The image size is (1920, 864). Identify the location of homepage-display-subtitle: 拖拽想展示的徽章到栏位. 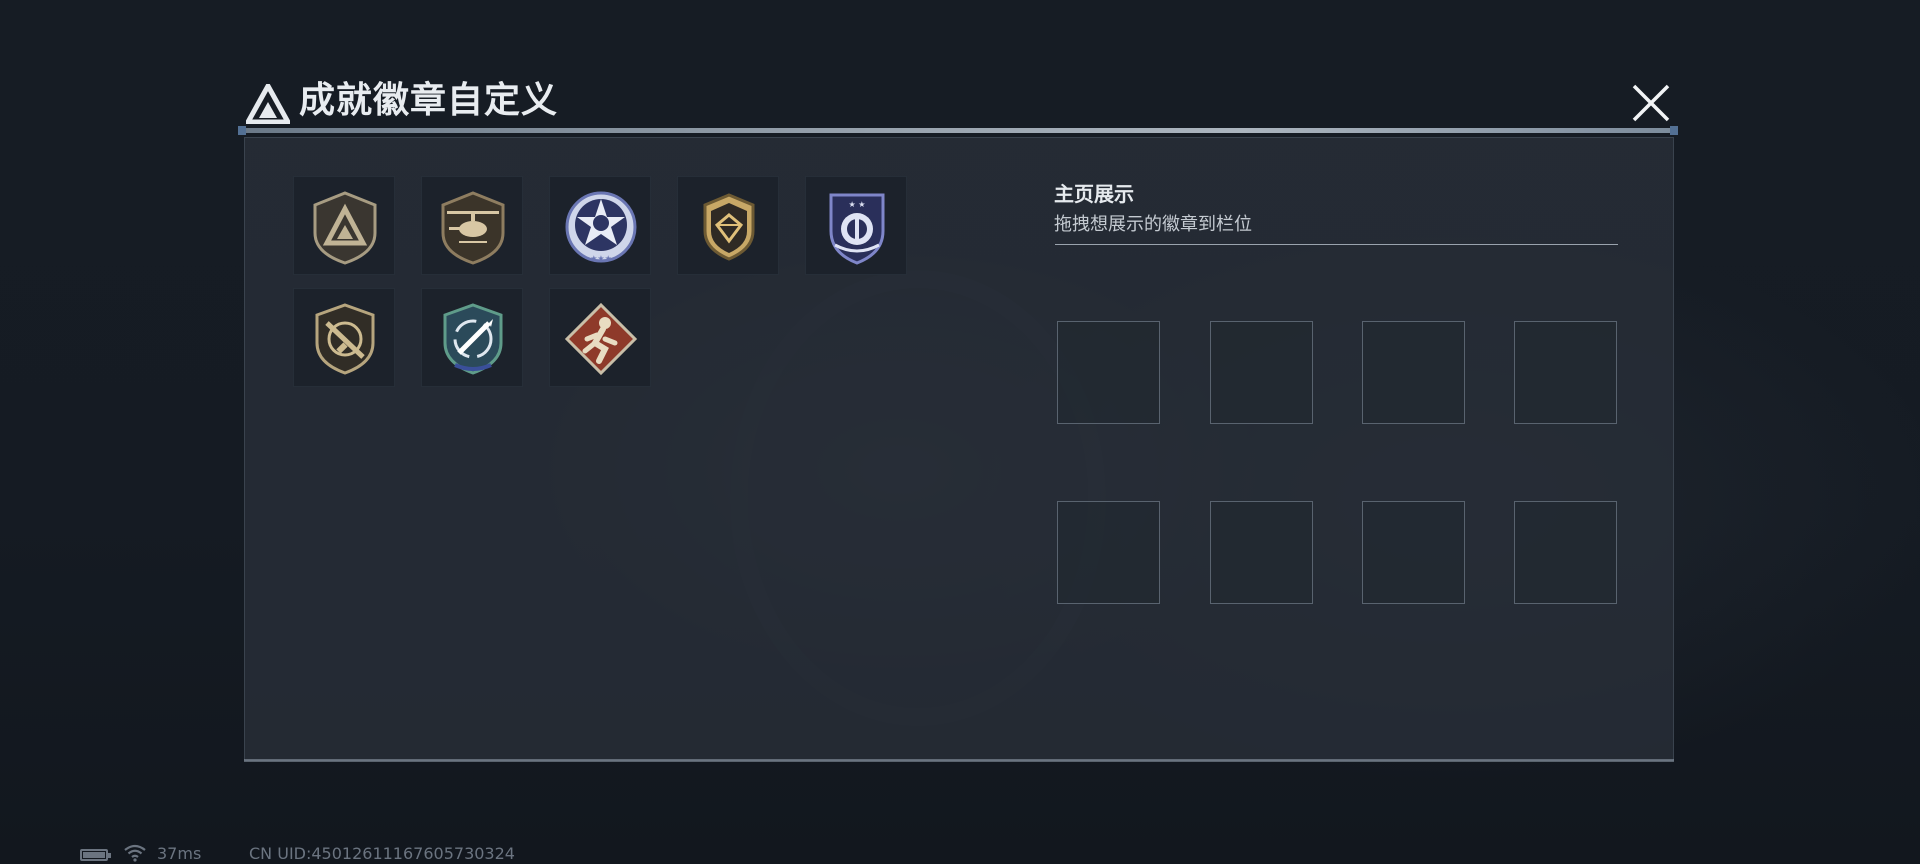
(1153, 224).